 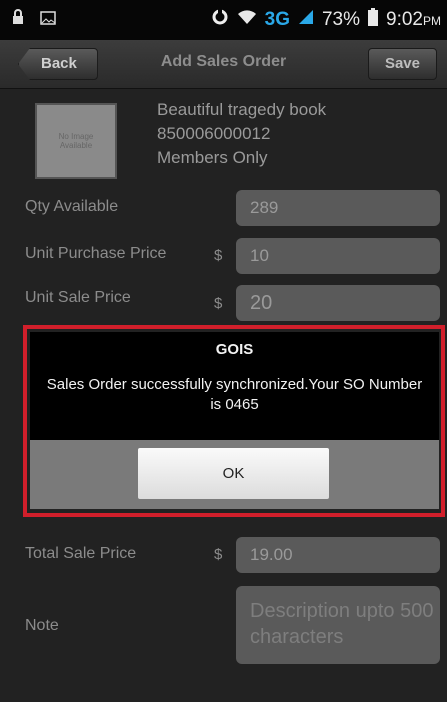 What do you see at coordinates (338, 625) in the screenshot?
I see `note-field: Description upto 500 characters` at bounding box center [338, 625].